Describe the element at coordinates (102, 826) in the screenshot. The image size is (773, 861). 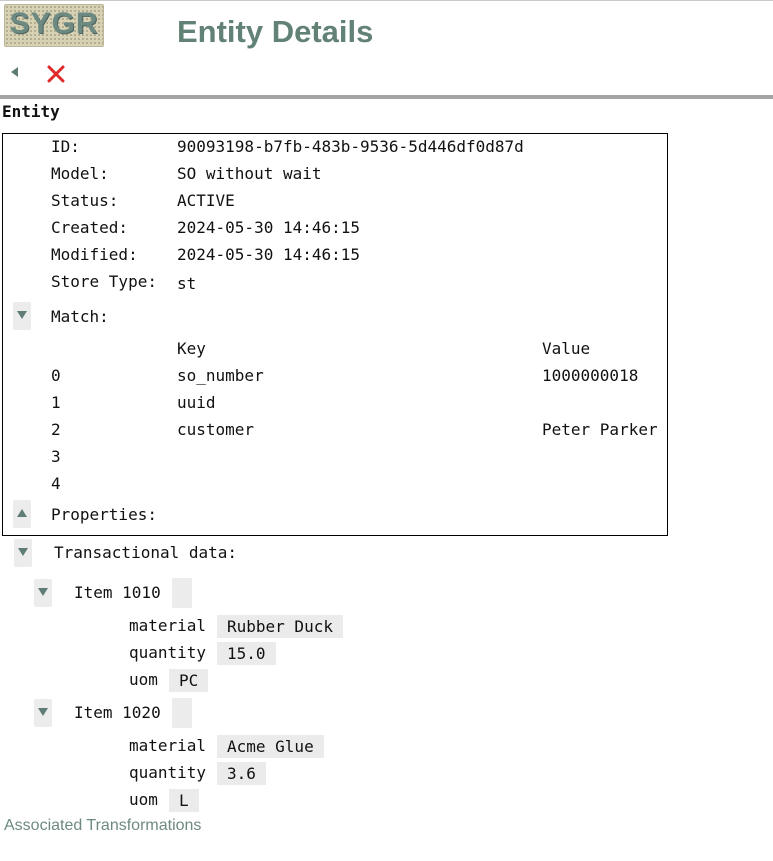
I see `associated-transformations-link: Associated Transformations` at that location.